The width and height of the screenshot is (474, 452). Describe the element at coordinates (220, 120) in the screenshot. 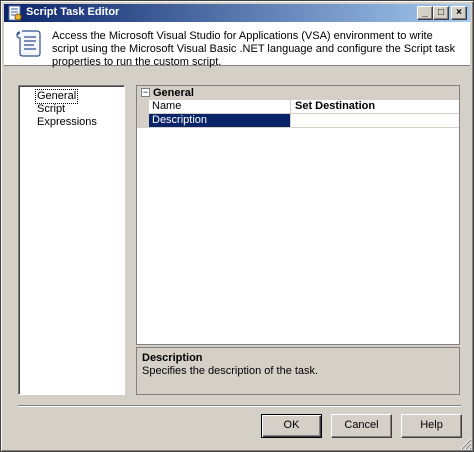

I see `property-name-description: Description` at that location.